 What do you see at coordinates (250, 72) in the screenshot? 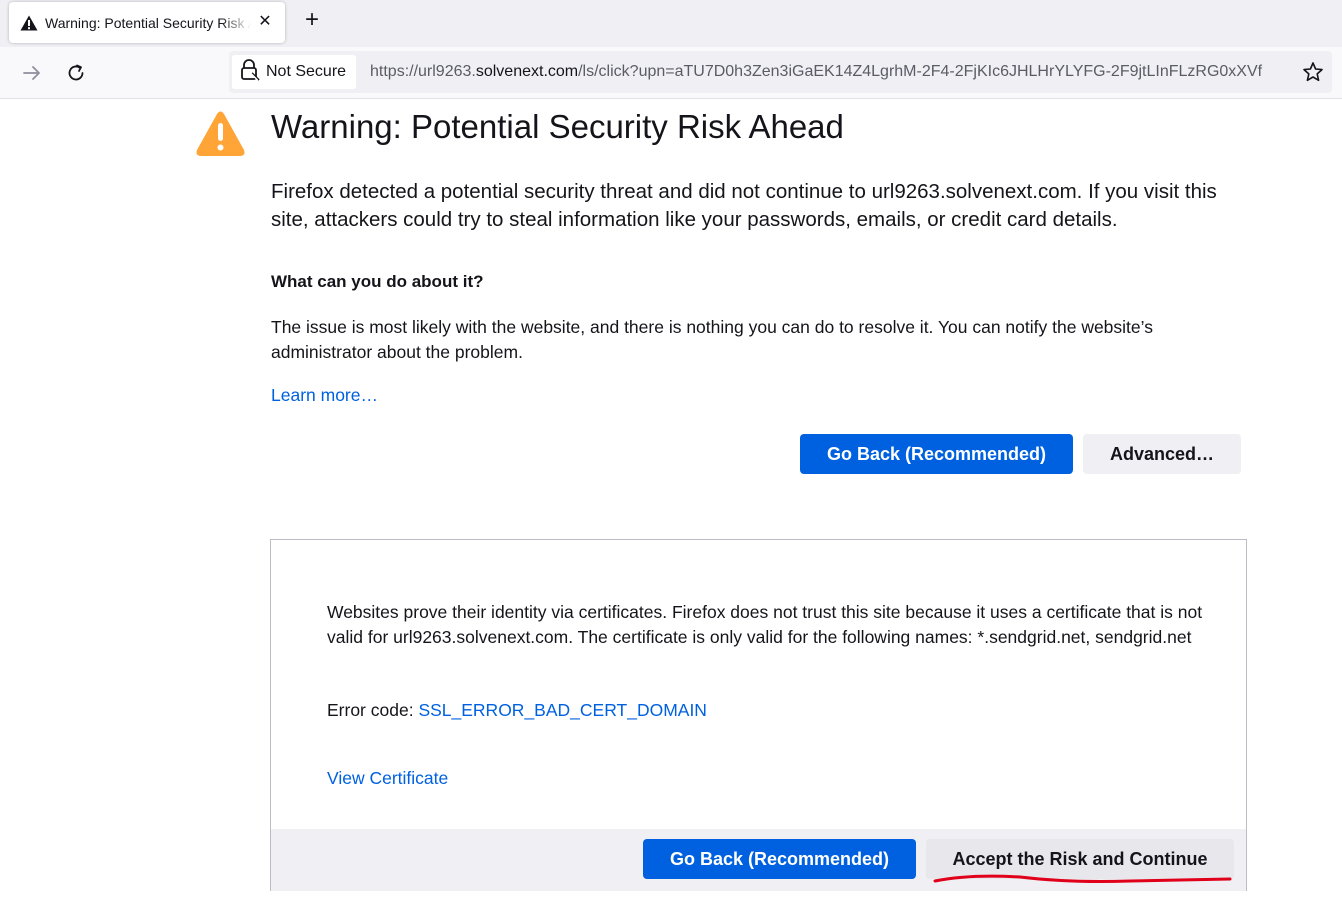
I see `insecure-lock-icon` at bounding box center [250, 72].